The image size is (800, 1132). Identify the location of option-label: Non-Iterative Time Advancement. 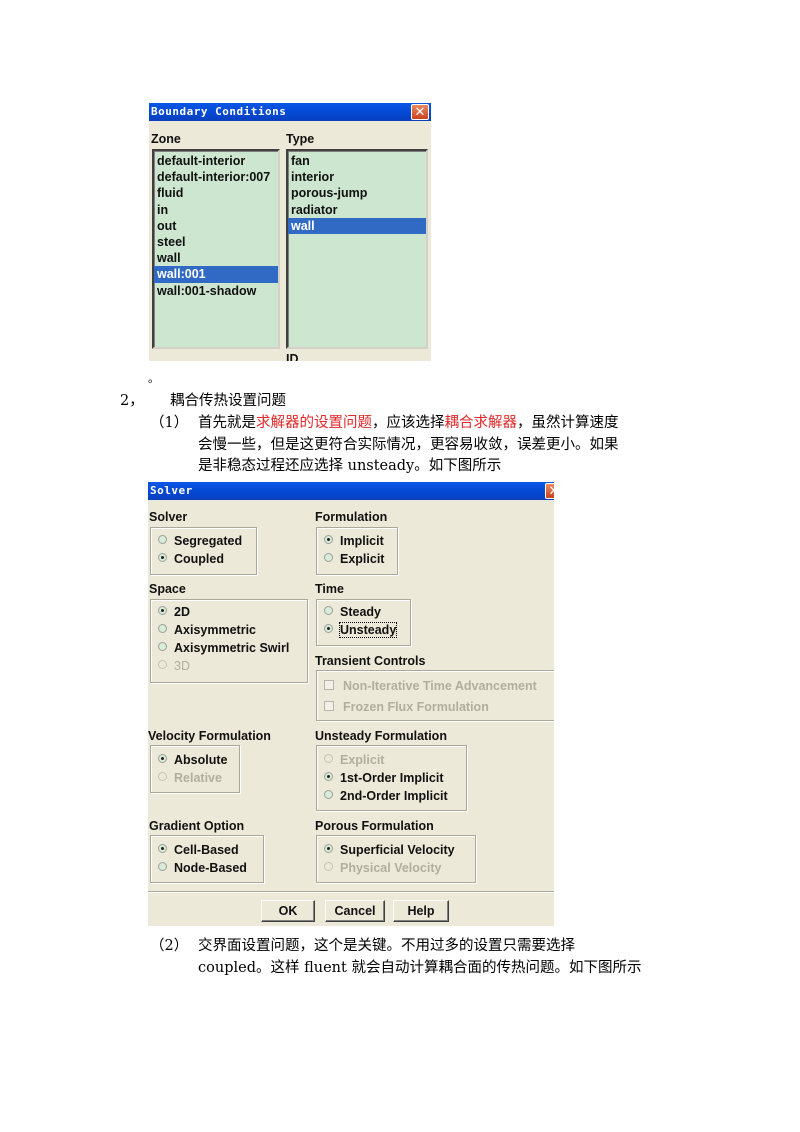
(440, 686).